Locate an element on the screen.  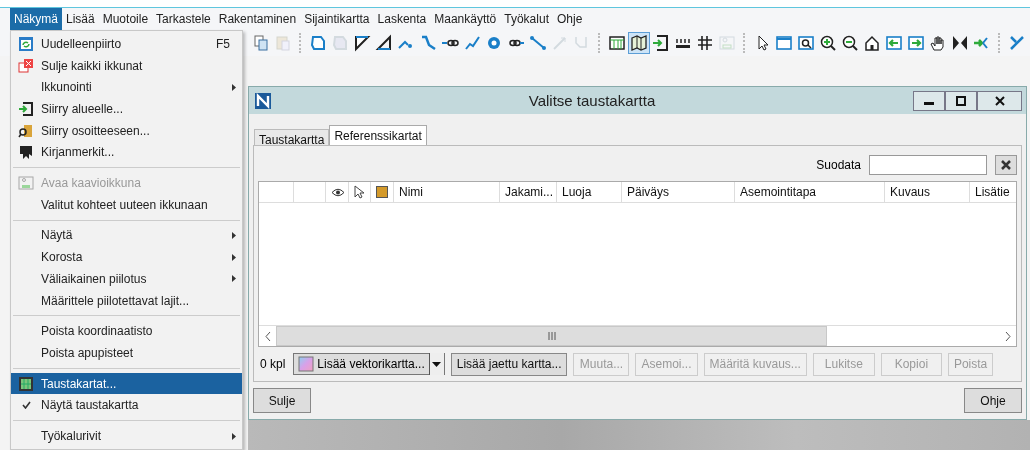
clear-icon is located at coordinates (1006, 165).